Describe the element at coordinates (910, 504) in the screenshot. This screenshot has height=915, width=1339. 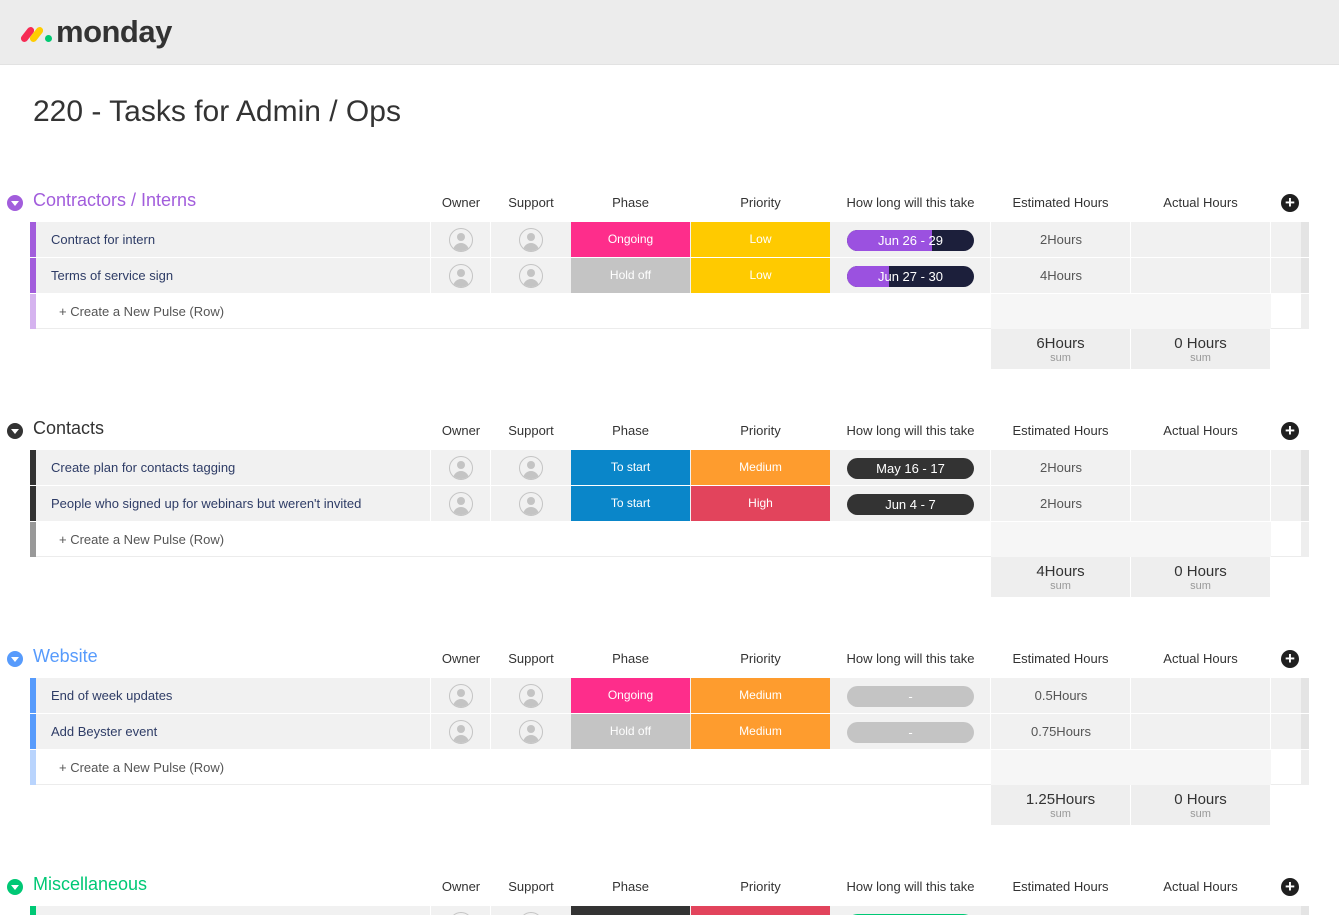
I see `timeline-bar: Jun 4 - 7` at that location.